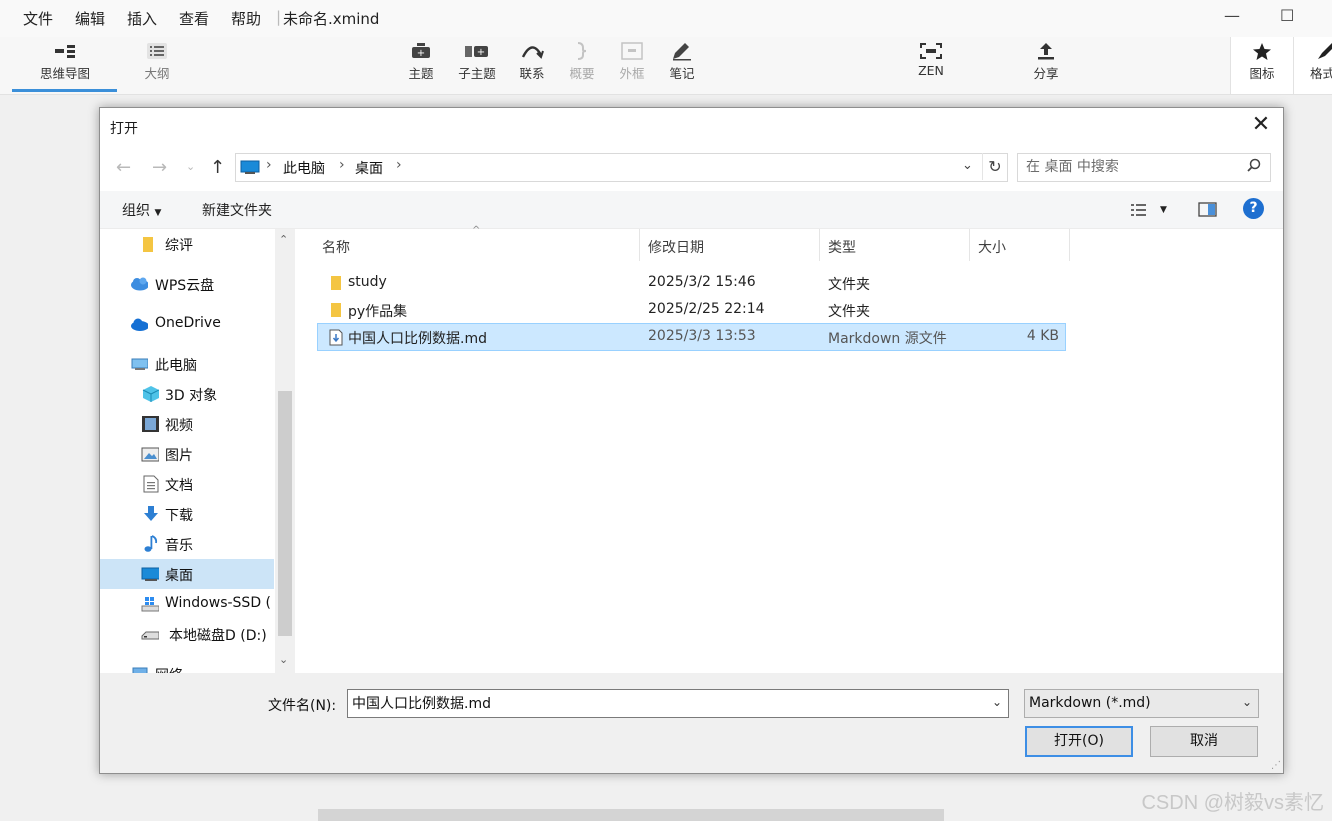 This screenshot has width=1332, height=821. What do you see at coordinates (65, 65) in the screenshot?
I see `mindmap-view-tab: 思维导图` at bounding box center [65, 65].